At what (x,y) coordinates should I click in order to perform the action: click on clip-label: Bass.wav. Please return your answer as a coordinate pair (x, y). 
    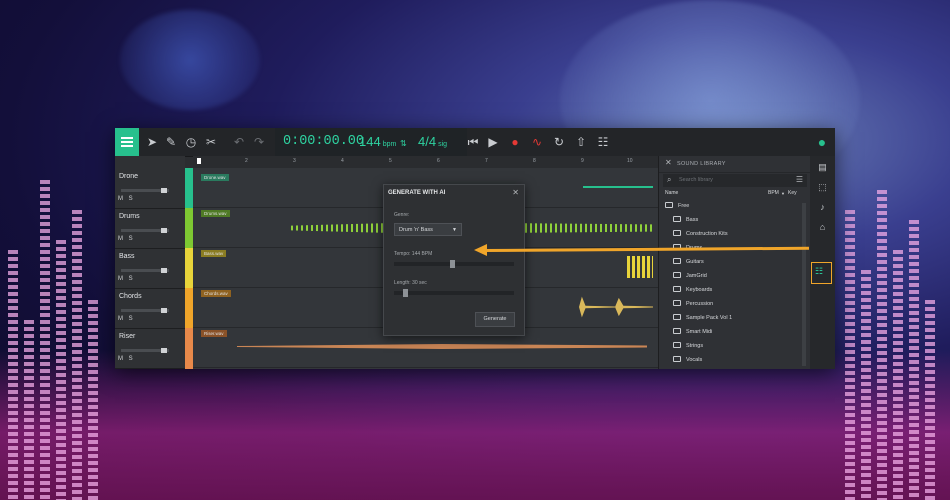
    Looking at the image, I should click on (214, 253).